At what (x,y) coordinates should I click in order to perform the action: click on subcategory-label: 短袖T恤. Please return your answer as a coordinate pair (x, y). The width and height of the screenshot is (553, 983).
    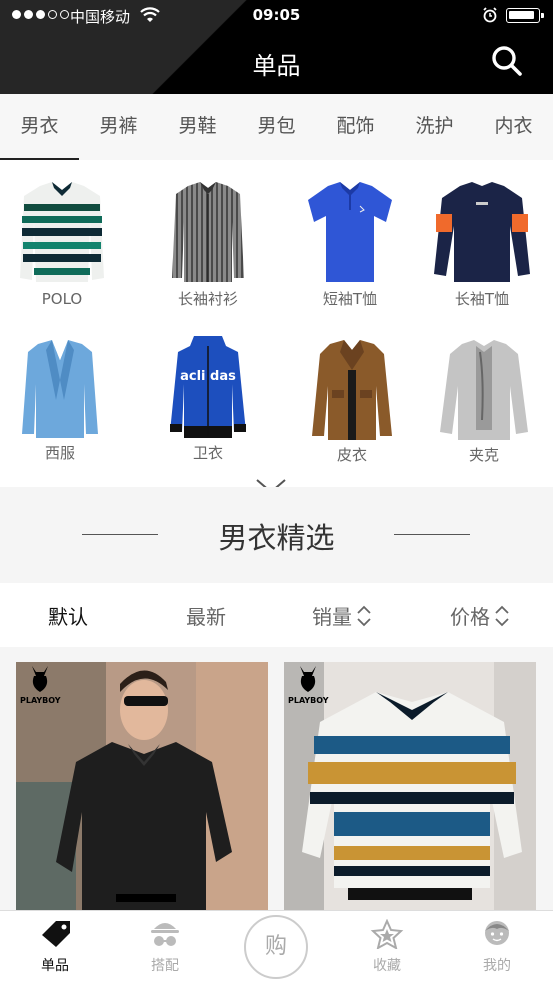
    Looking at the image, I should click on (350, 299).